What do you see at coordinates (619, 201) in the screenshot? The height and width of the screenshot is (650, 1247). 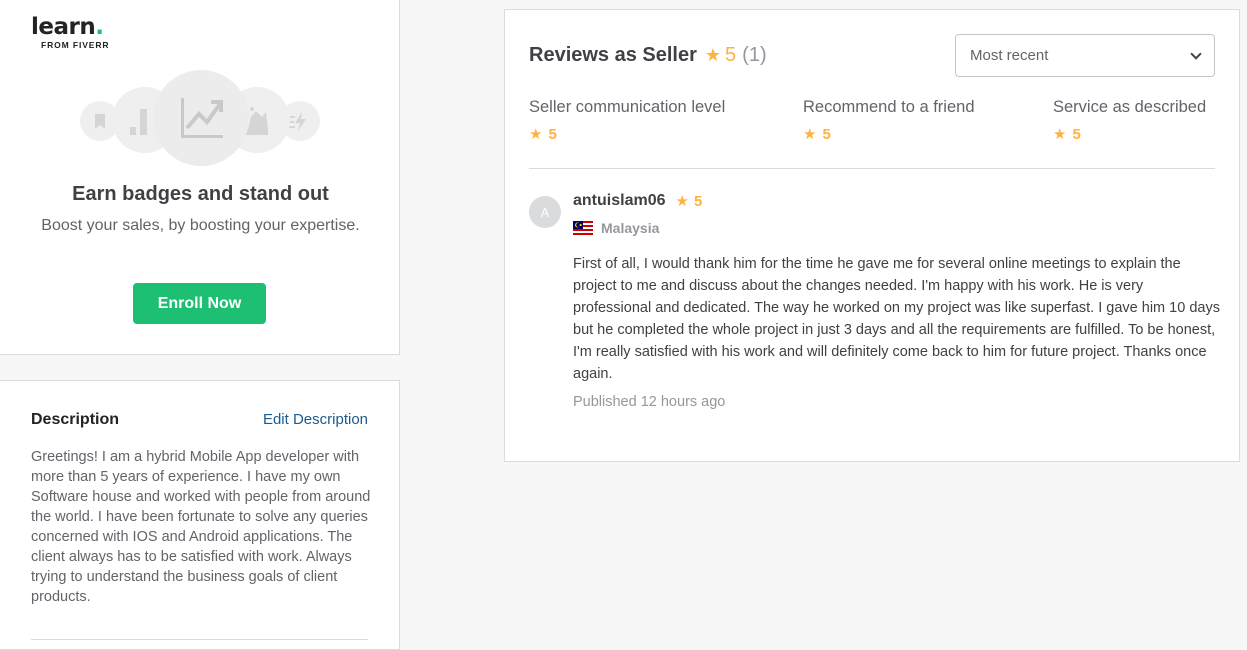 I see `reviewer-name: antuislam06` at bounding box center [619, 201].